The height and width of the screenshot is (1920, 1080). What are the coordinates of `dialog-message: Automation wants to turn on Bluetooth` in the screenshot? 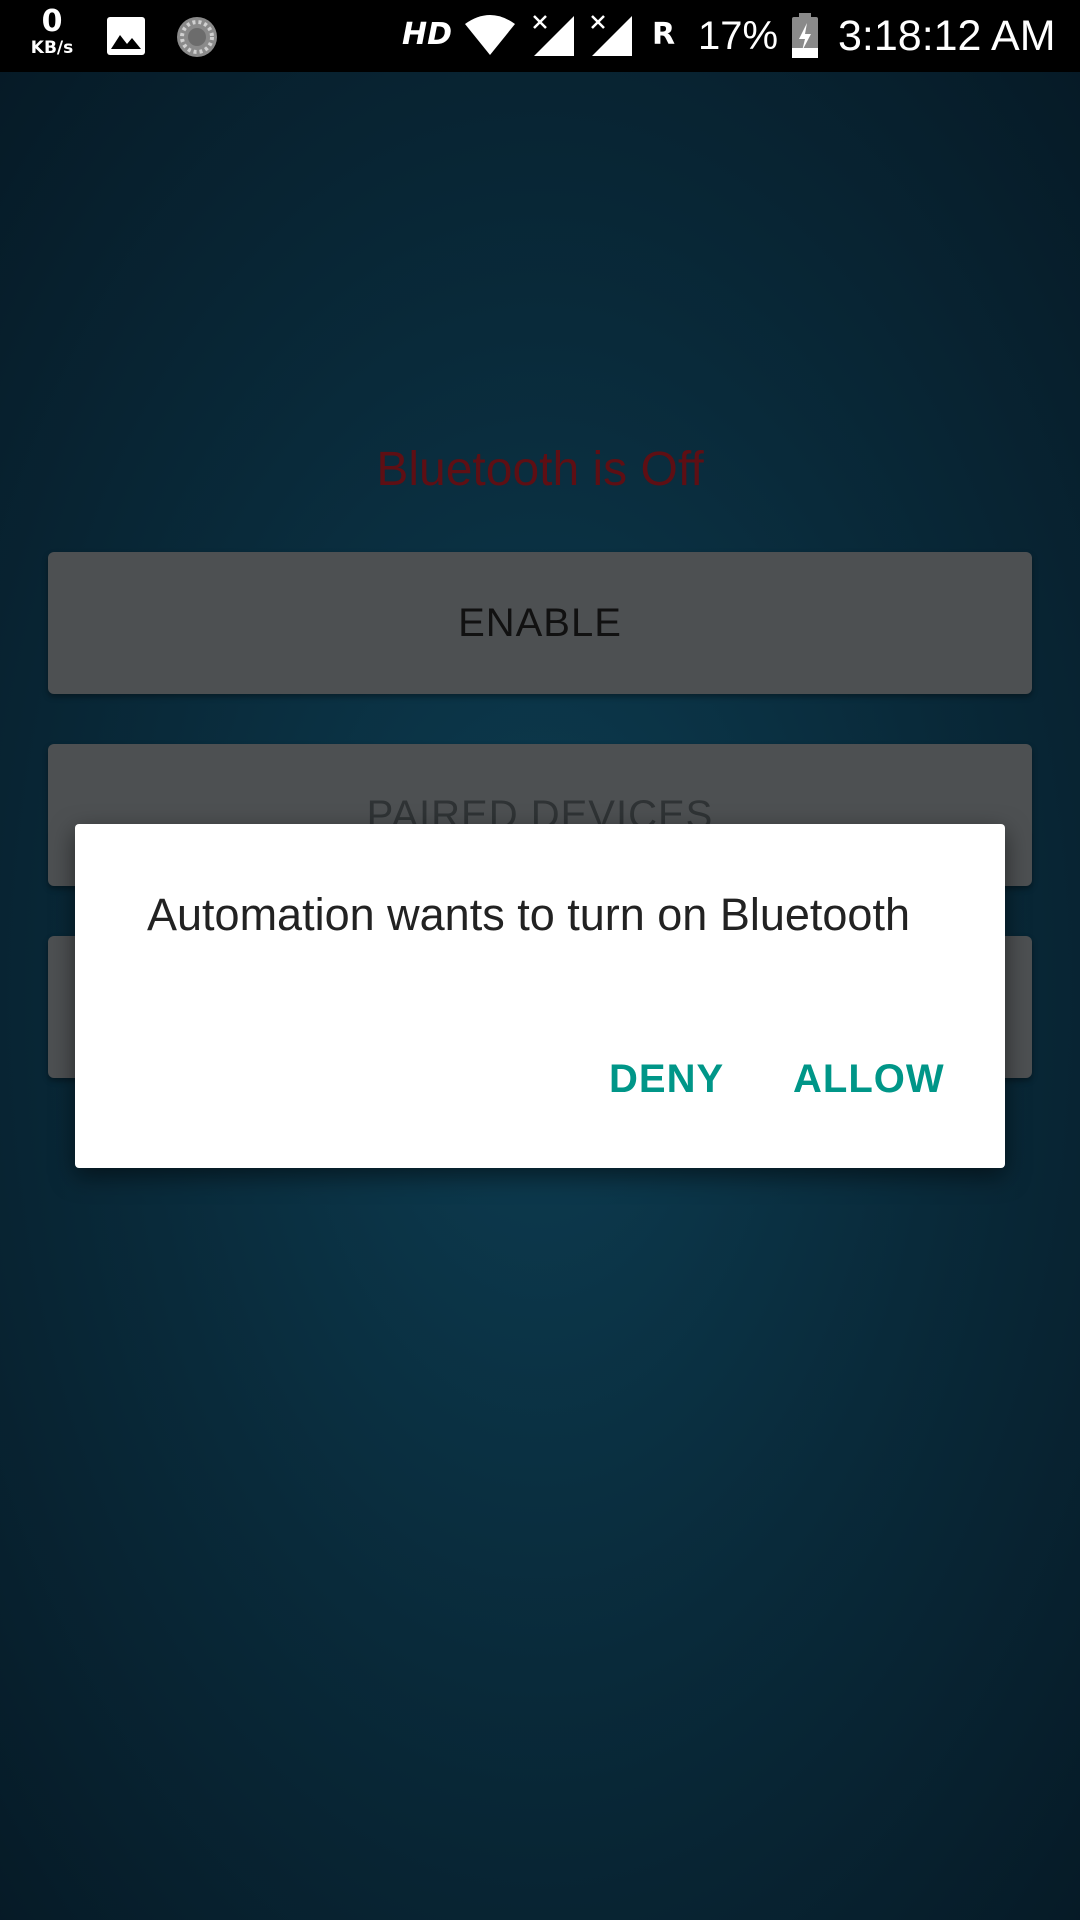 It's located at (528, 914).